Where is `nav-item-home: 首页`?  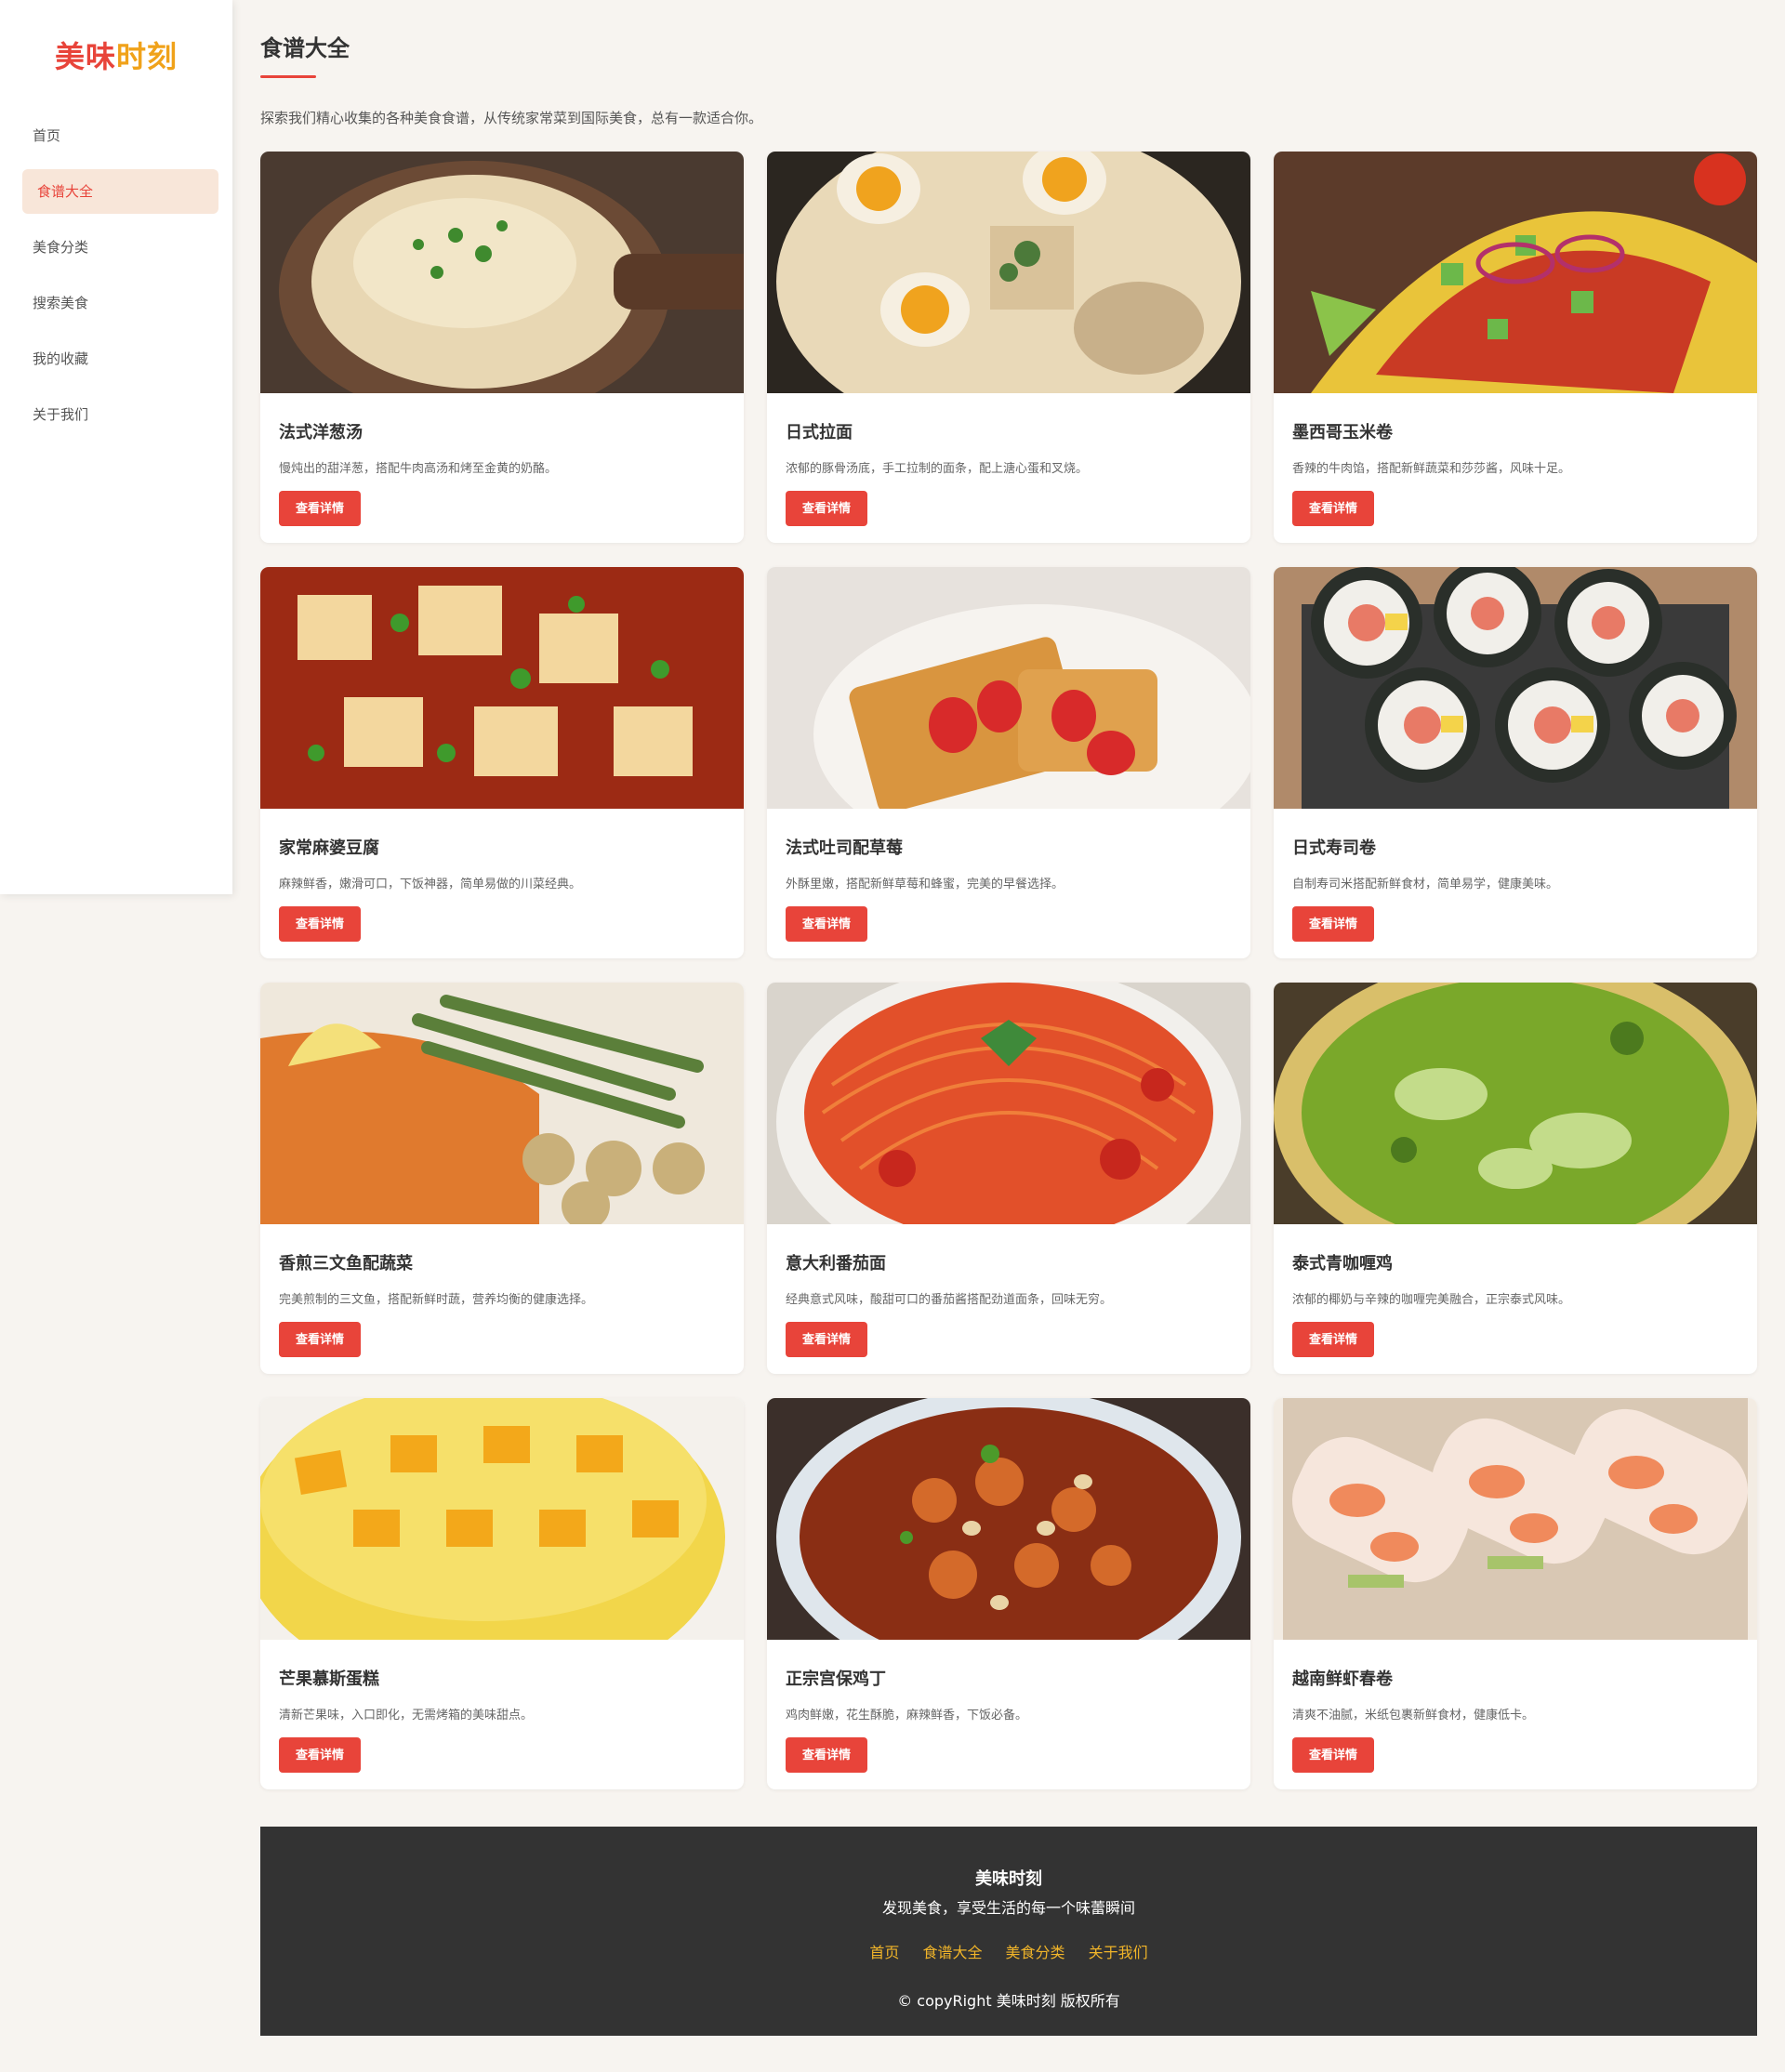
nav-item-home: 首页 is located at coordinates (120, 135).